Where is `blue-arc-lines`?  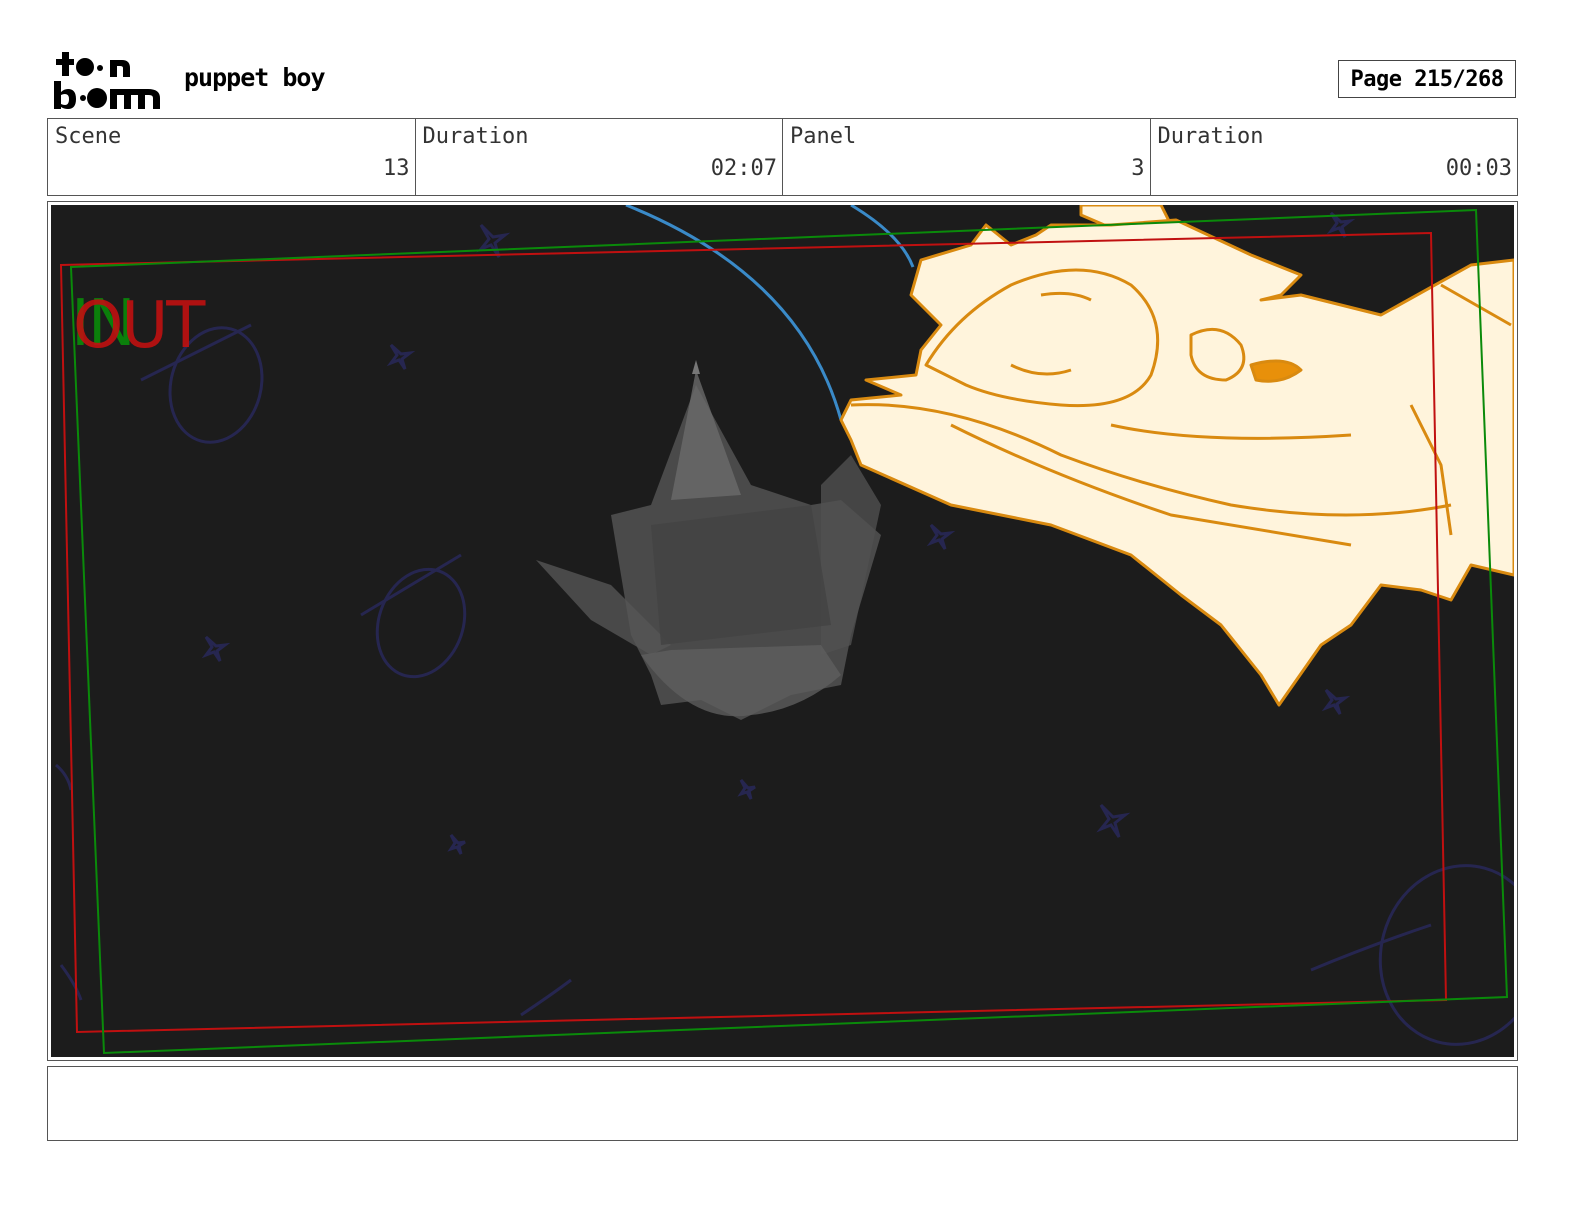 blue-arc-lines is located at coordinates (770, 313).